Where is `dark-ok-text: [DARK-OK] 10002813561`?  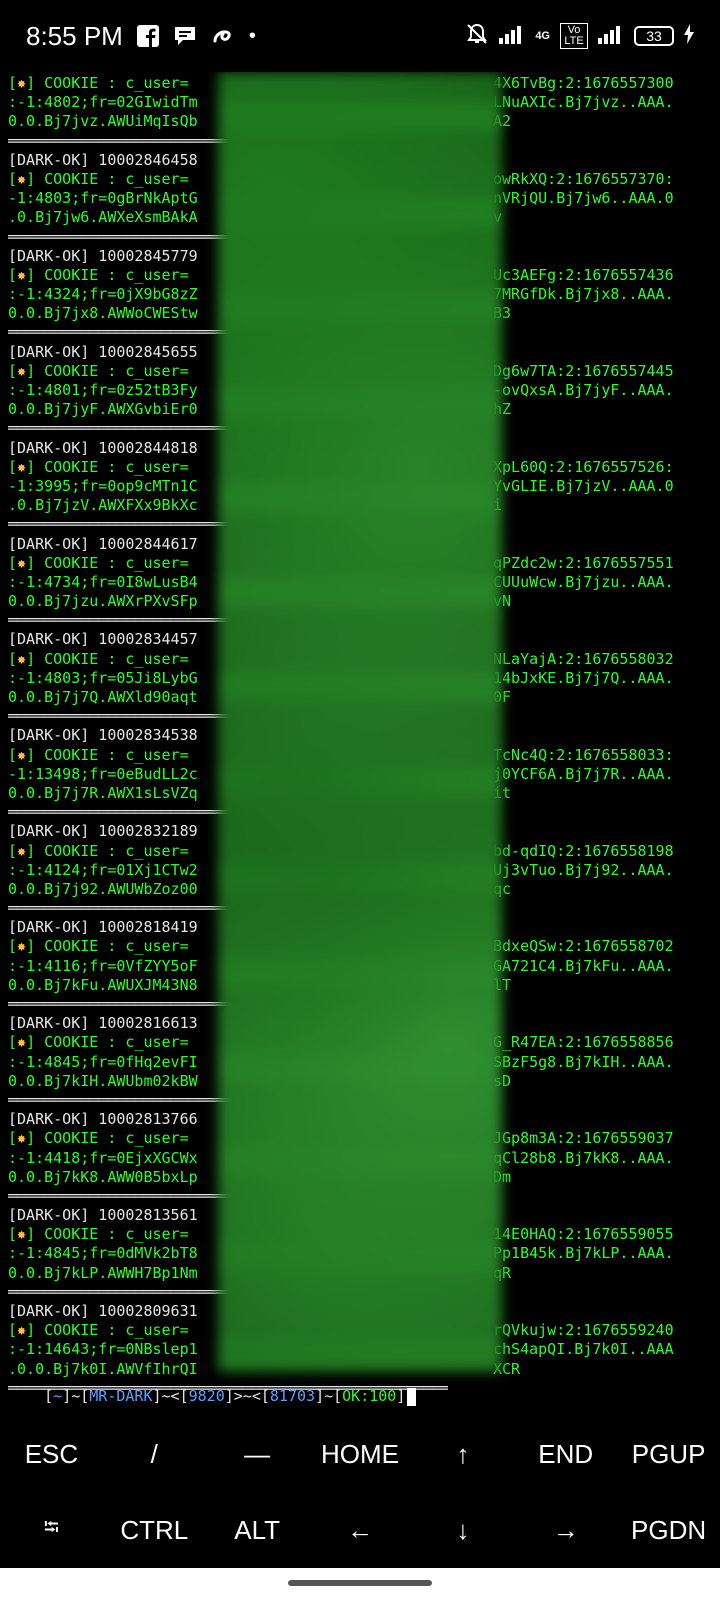
dark-ok-text: [DARK-OK] 10002813561 is located at coordinates (103, 1215).